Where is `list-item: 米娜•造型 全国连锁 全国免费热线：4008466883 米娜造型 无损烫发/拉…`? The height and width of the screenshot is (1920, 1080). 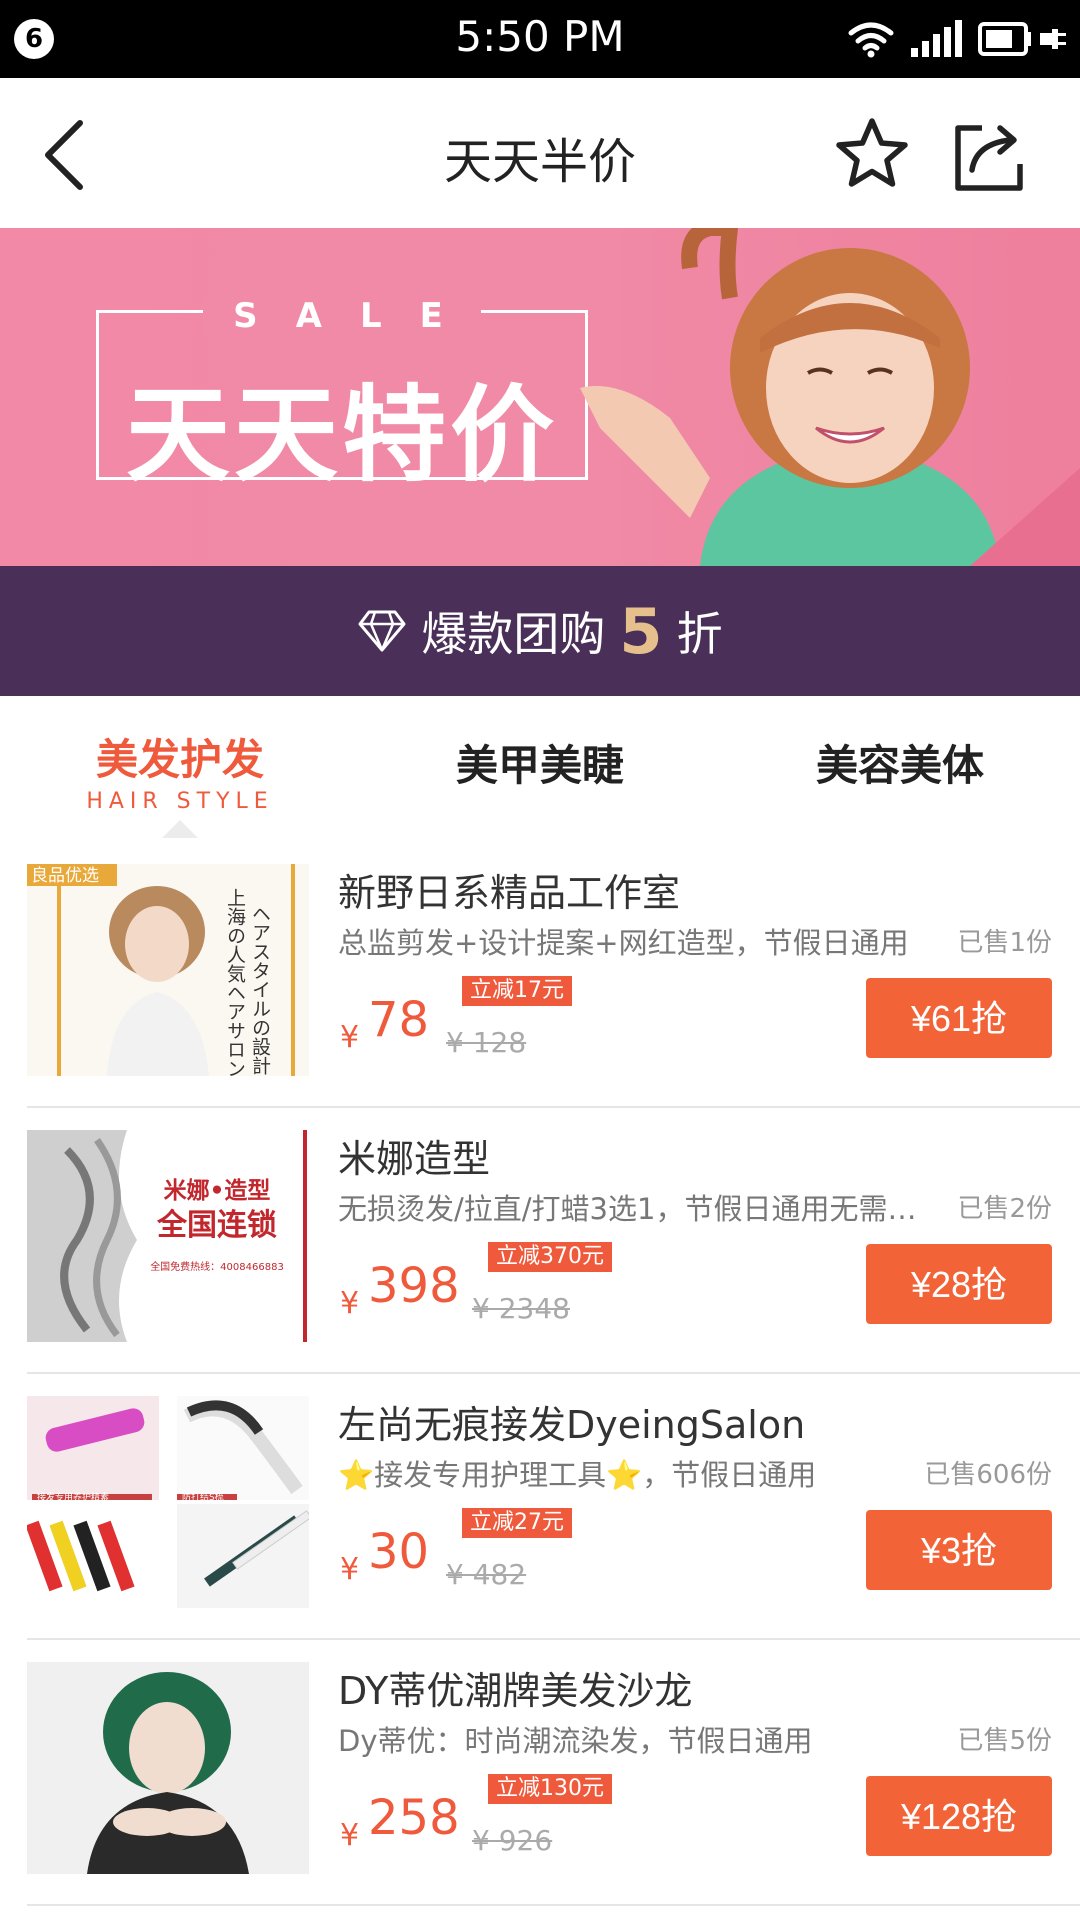
list-item: 米娜•造型 全国连锁 全国免费热线：4008466883 米娜造型 无损烫发/拉… is located at coordinates (540, 1241).